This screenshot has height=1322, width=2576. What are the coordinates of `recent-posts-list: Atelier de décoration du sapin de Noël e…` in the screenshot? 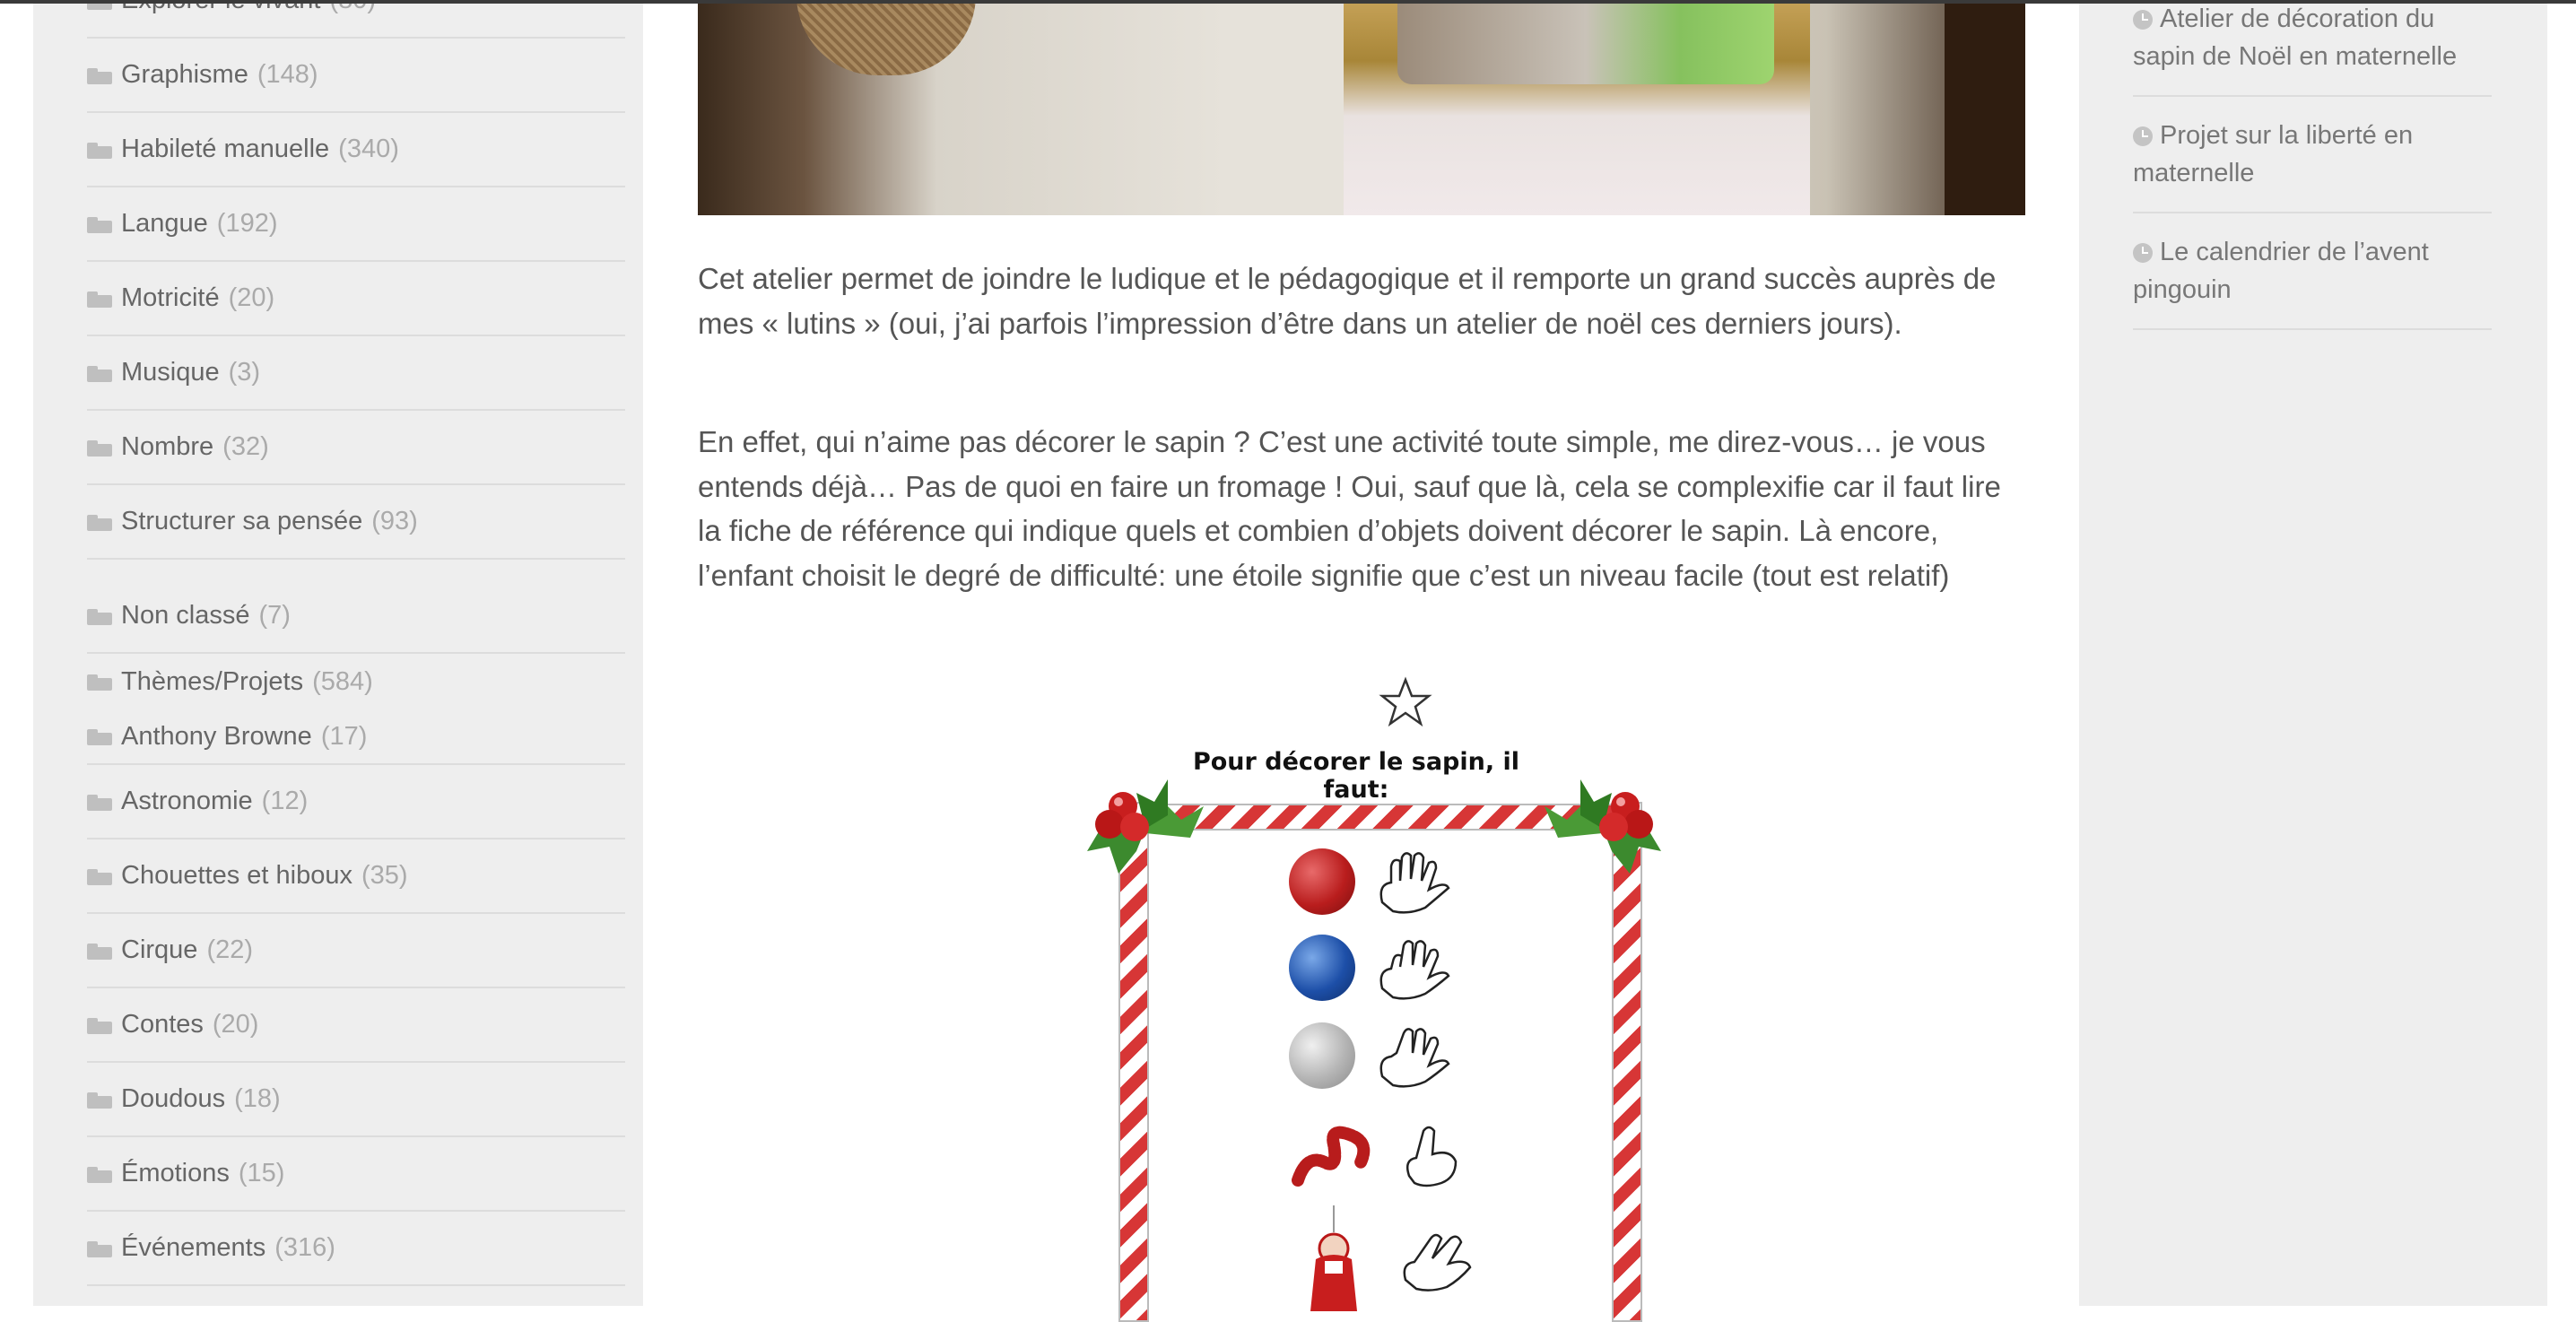 It's located at (2312, 165).